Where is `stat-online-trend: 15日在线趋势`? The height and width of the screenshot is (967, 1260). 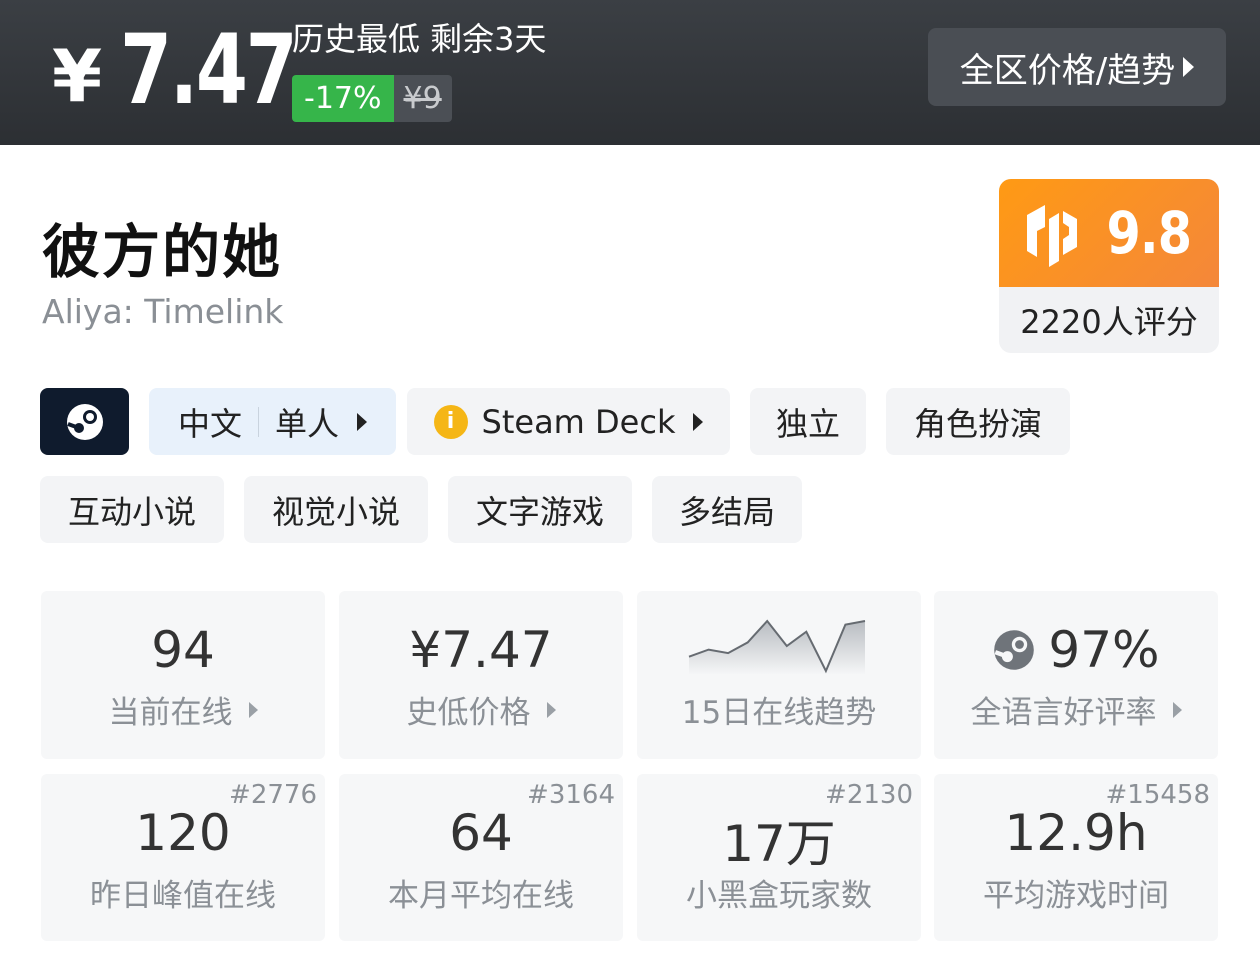
stat-online-trend: 15日在线趋势 is located at coordinates (779, 675).